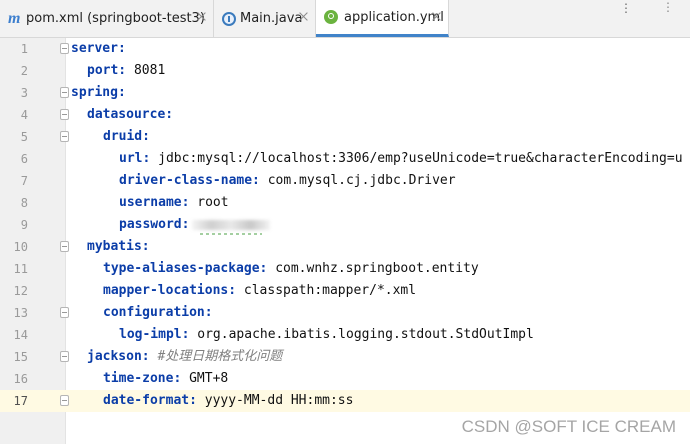 This screenshot has height=444, width=690. Describe the element at coordinates (668, 7) in the screenshot. I see `pin-icon: ⋮` at that location.